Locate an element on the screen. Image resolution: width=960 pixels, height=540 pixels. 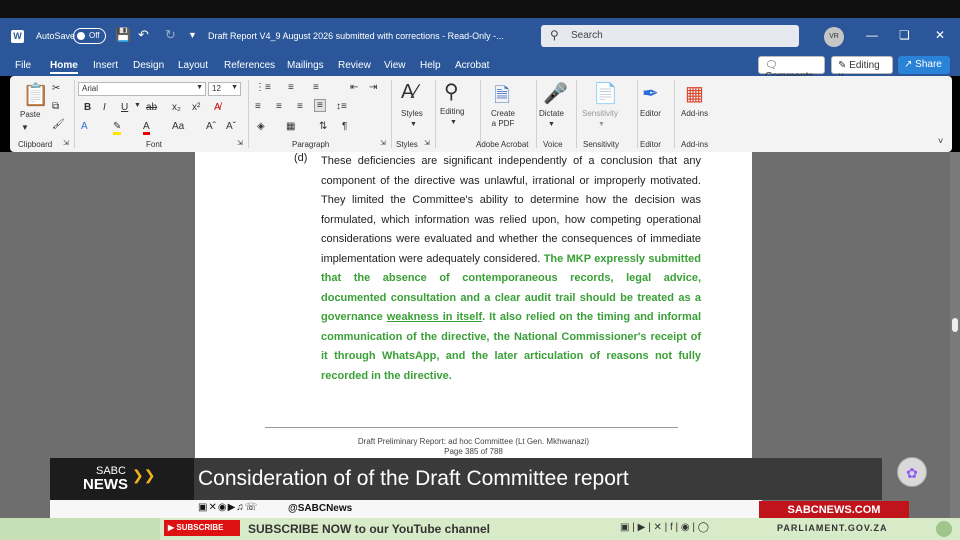
justify-icon: ≡ is located at coordinates (320, 105).